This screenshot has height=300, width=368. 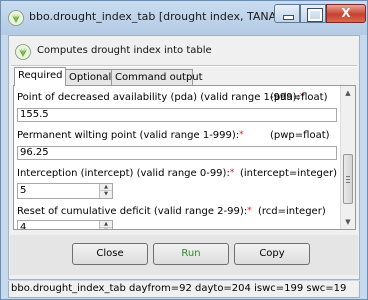 I want to click on vertical-scrollbar: ▲ ▼, so click(x=347, y=157).